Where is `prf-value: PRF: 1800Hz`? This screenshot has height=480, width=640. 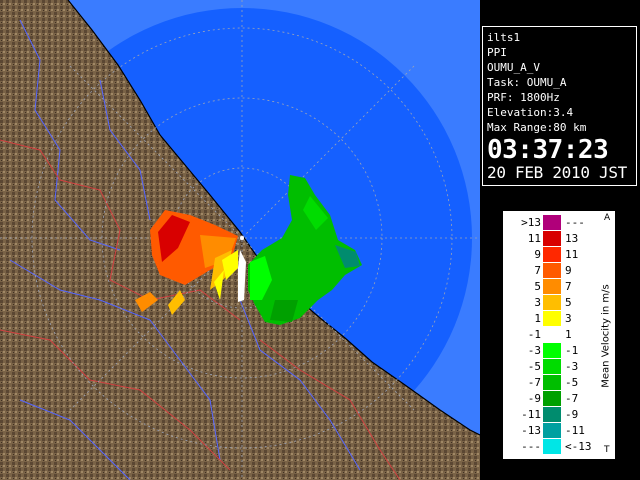 prf-value: PRF: 1800Hz is located at coordinates (523, 97).